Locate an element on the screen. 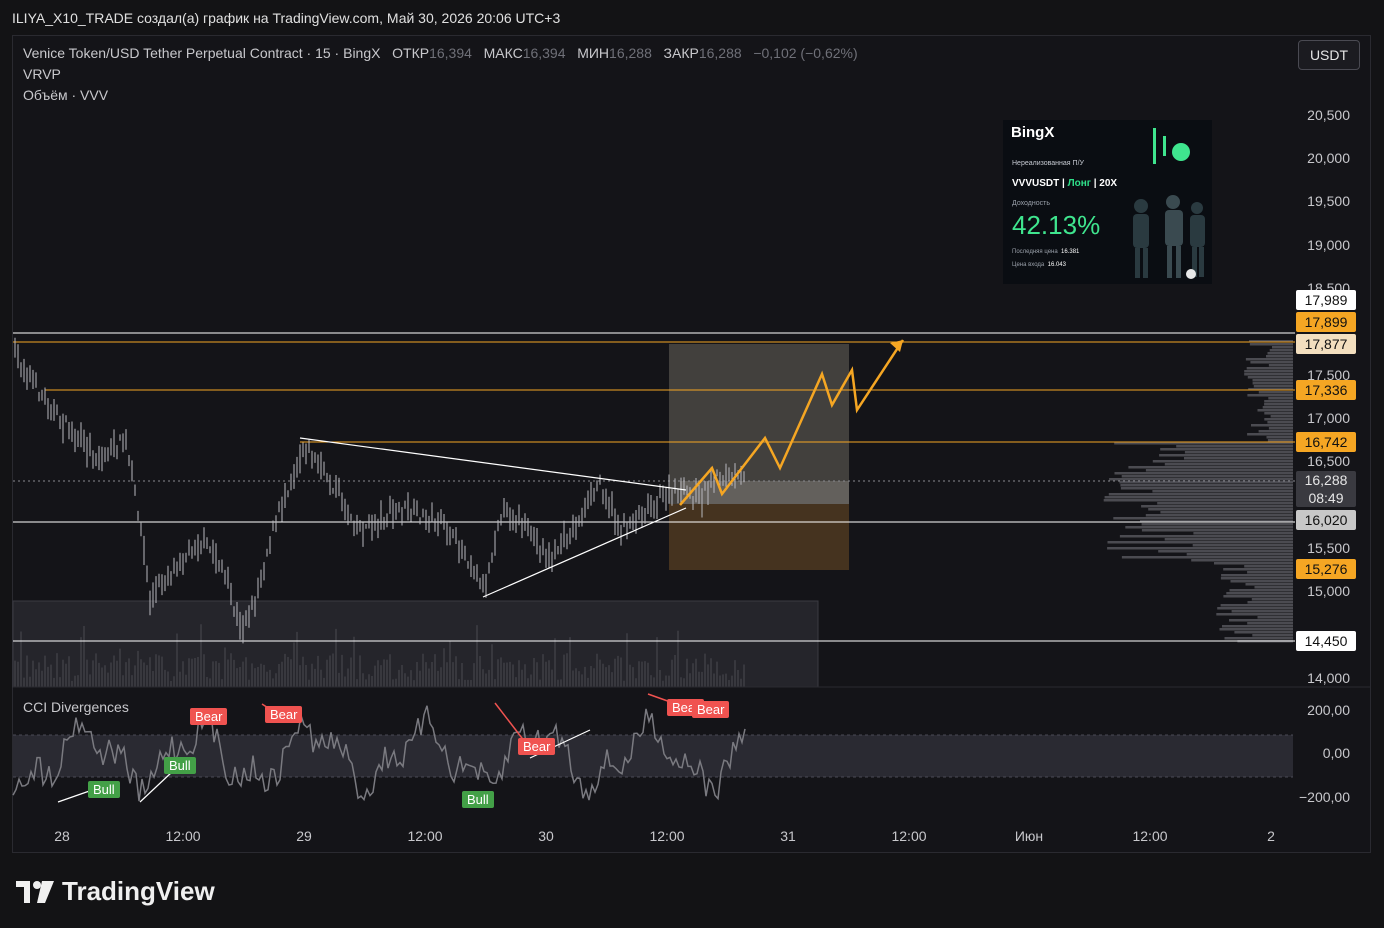 This screenshot has height=928, width=1384. price-tag: 17,336 is located at coordinates (1326, 390).